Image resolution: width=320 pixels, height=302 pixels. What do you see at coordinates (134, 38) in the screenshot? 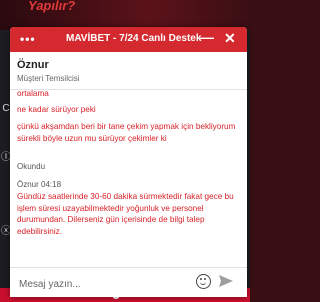
I see `chat-title: MAVİBET - 7/24 Canlı Destek` at bounding box center [134, 38].